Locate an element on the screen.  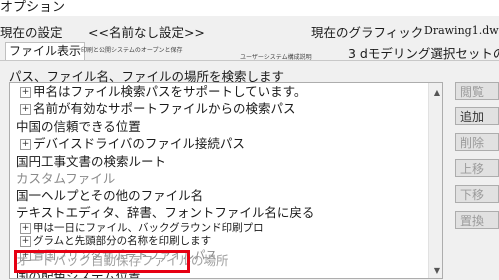
remove-button: 削除 is located at coordinates (477, 142).